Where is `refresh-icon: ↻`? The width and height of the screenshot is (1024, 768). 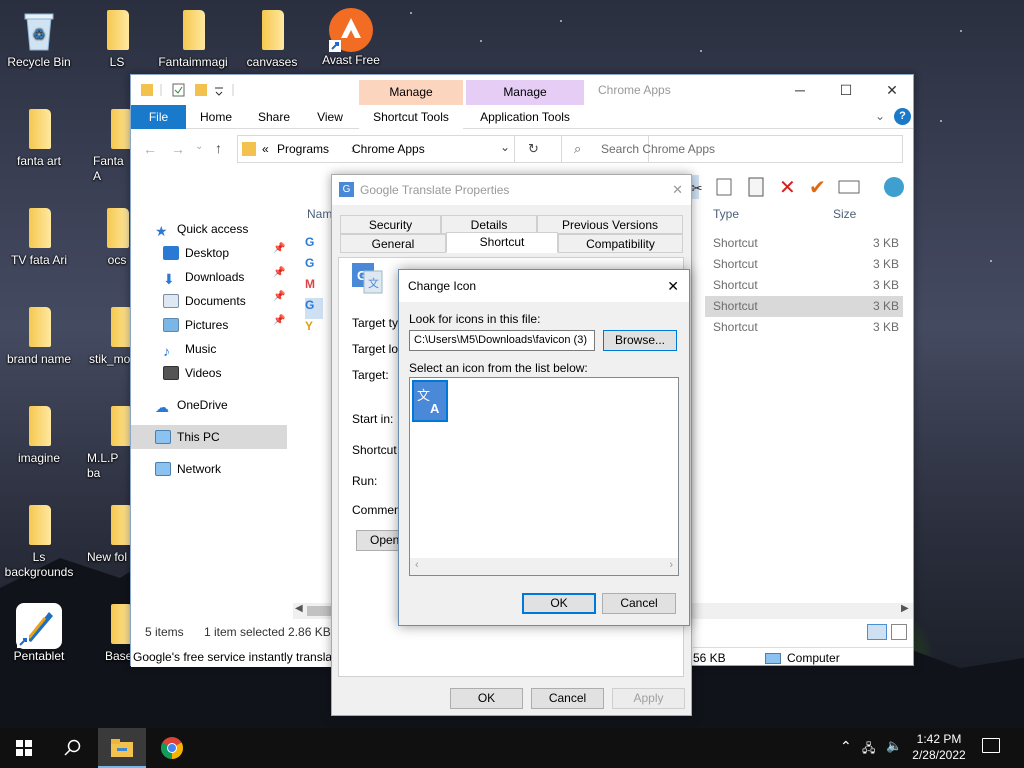
refresh-icon: ↻ is located at coordinates (533, 149).